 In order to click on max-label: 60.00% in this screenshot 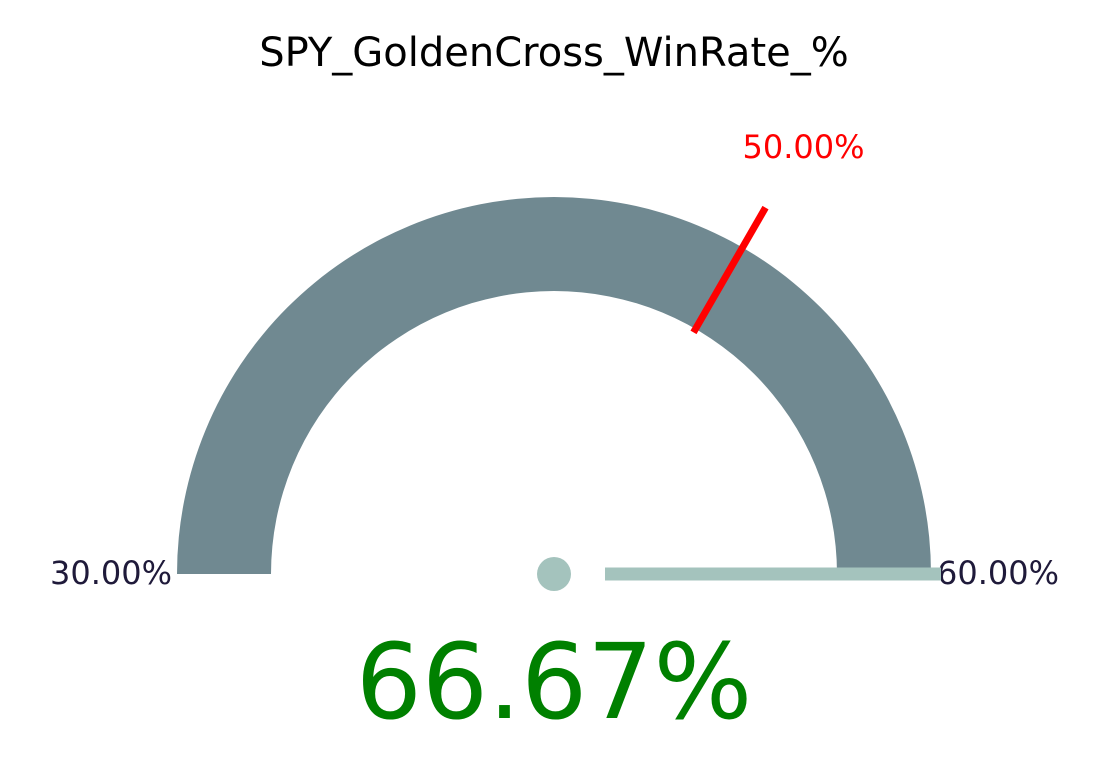, I will do `click(998, 573)`.